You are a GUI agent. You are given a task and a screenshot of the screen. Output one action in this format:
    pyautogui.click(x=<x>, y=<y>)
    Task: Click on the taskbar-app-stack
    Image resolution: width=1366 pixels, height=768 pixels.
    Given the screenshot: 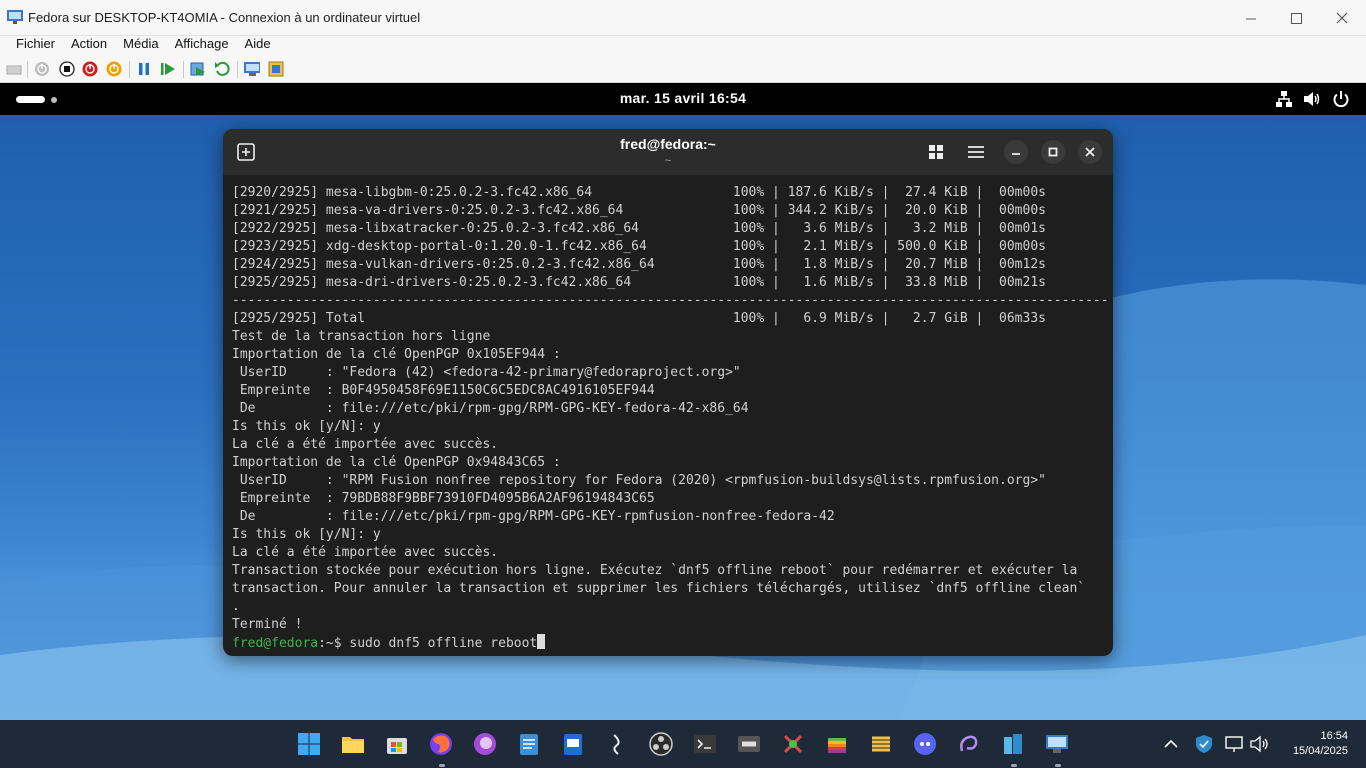 What is the action you would take?
    pyautogui.click(x=881, y=744)
    